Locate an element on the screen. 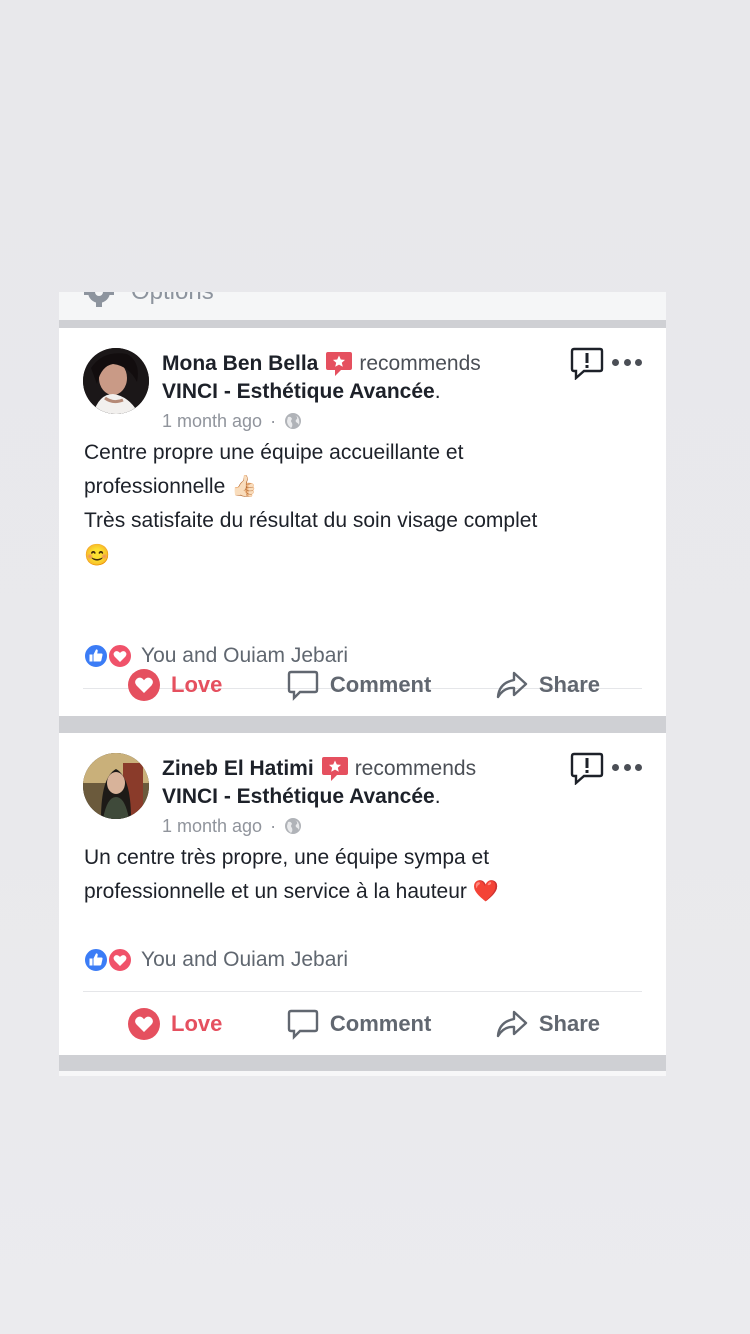 This screenshot has height=1334, width=750. options-row-cut: Options is located at coordinates (362, 306).